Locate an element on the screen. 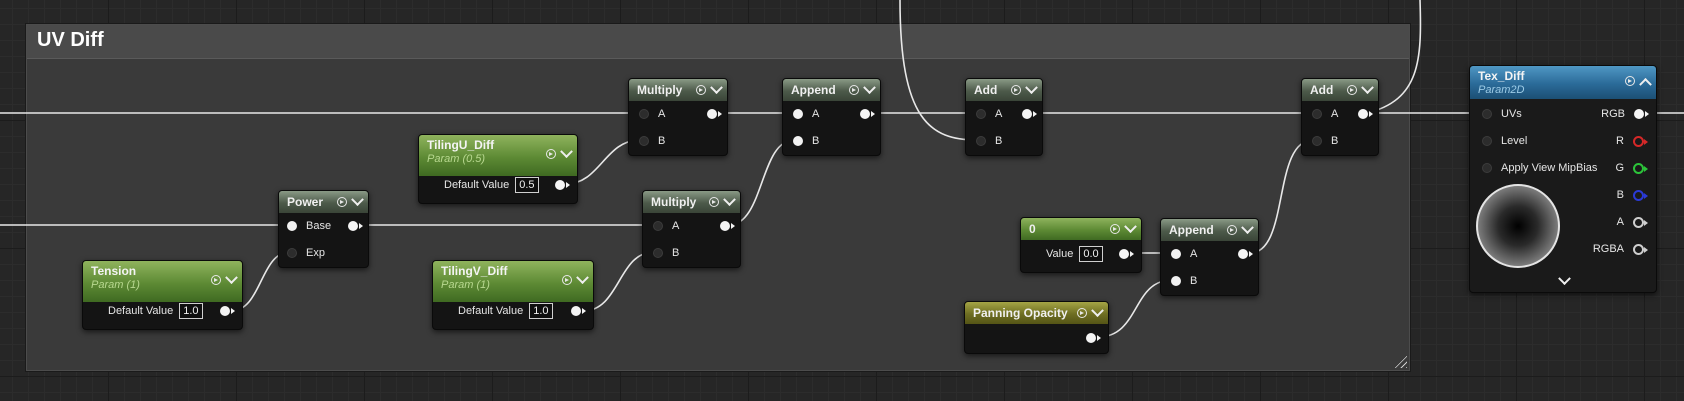 The image size is (1684, 401). pin-uvs: UVs is located at coordinates (1502, 114).